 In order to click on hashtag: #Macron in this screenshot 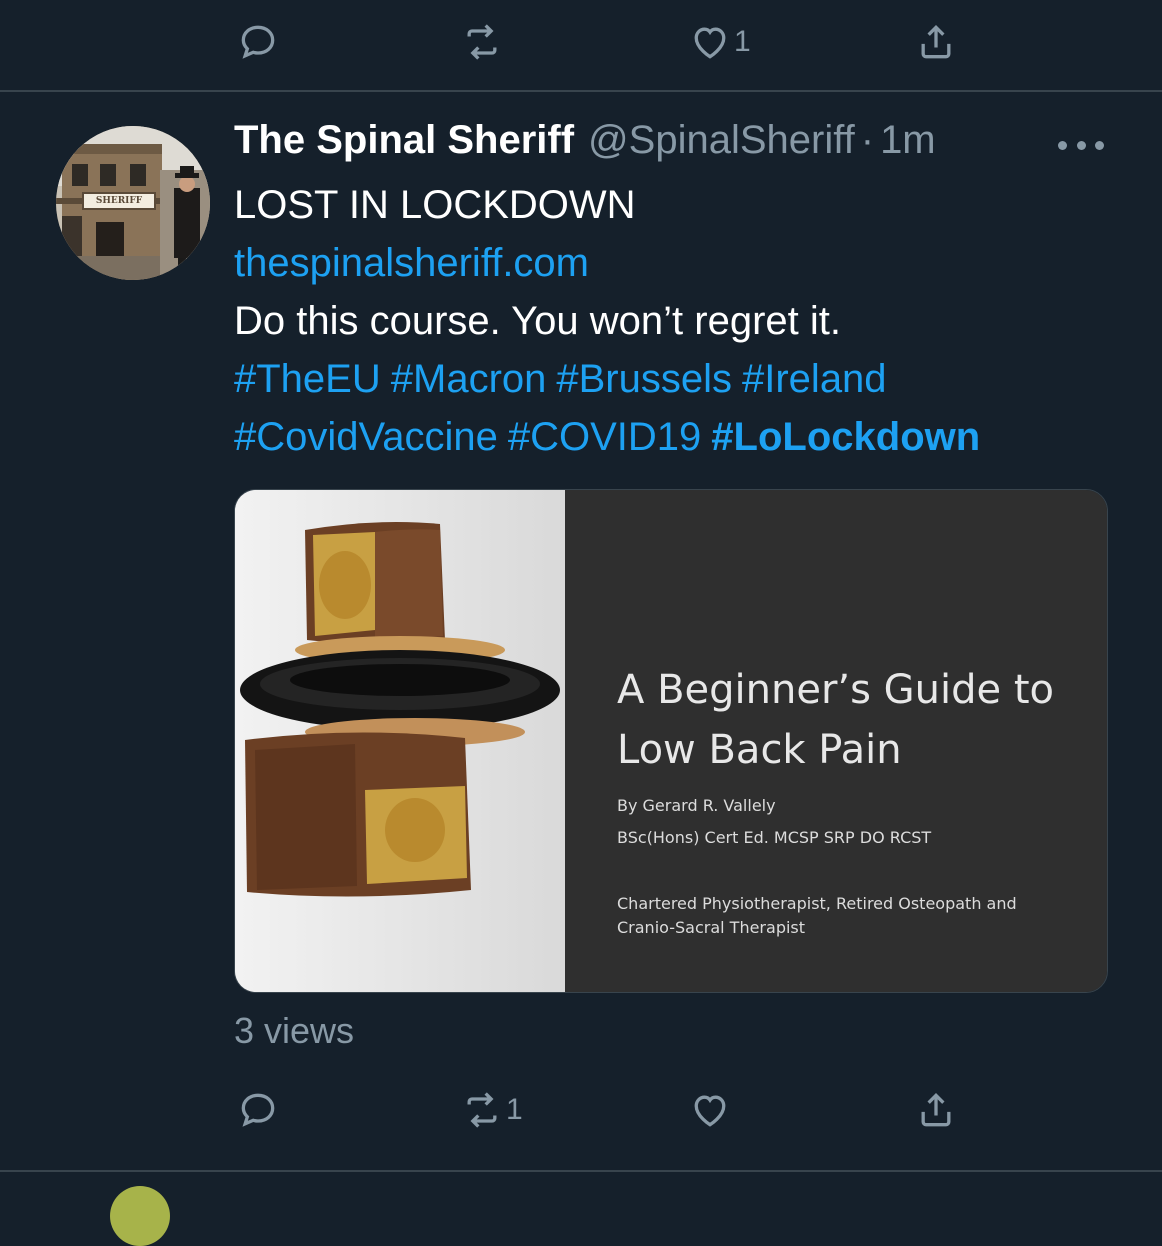, I will do `click(469, 379)`.